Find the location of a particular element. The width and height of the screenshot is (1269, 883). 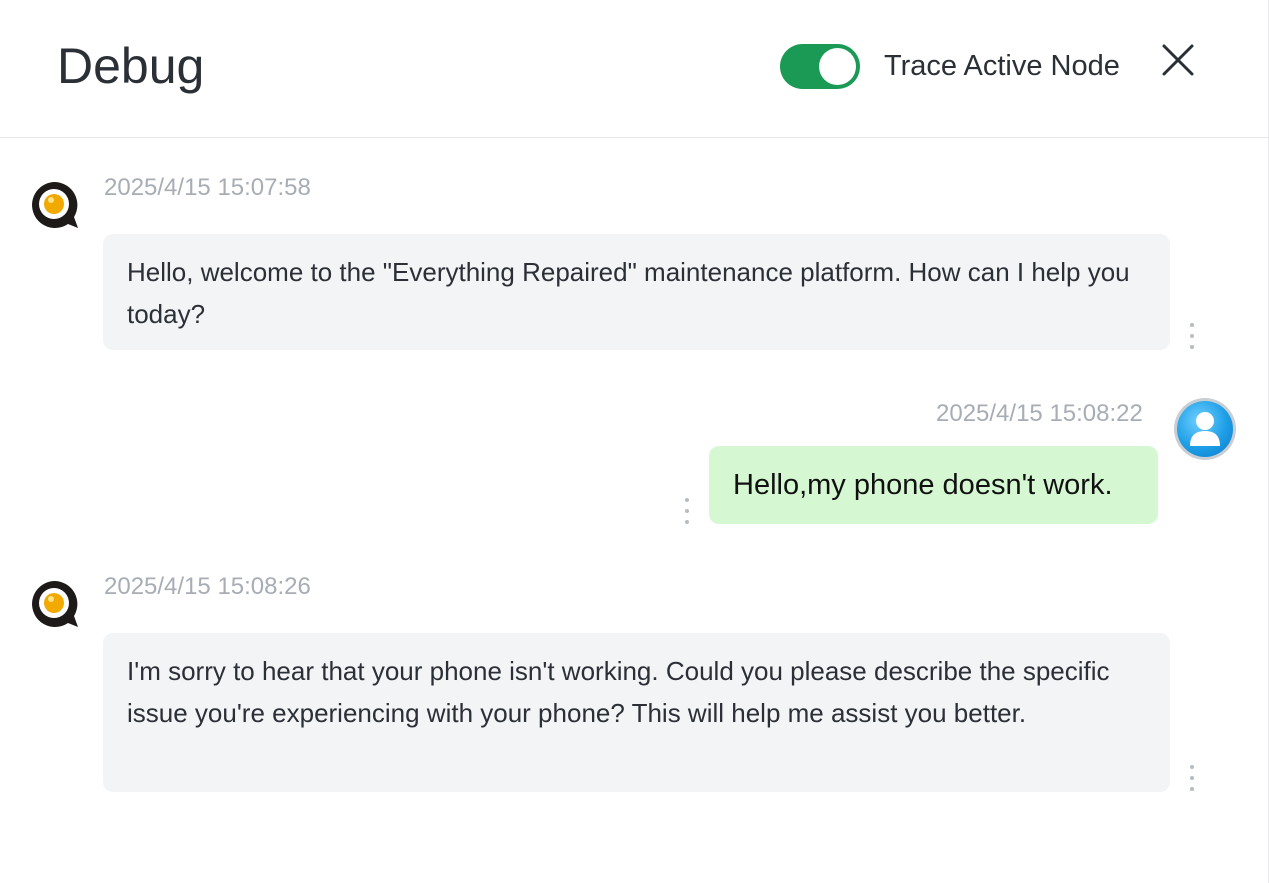

toggle-knob is located at coordinates (837, 66).